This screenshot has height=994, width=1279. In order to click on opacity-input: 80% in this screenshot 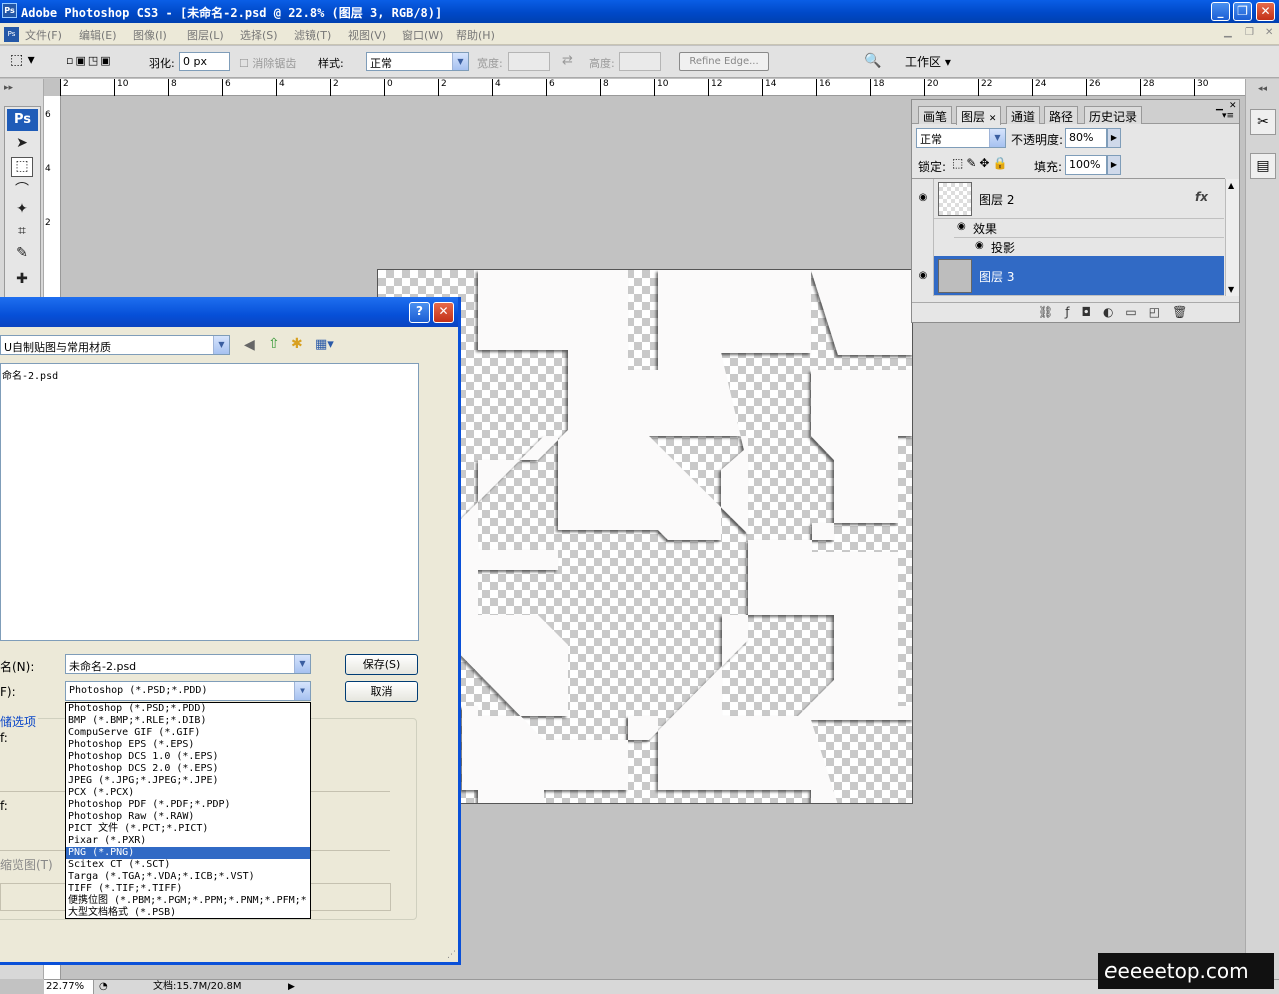, I will do `click(1086, 138)`.